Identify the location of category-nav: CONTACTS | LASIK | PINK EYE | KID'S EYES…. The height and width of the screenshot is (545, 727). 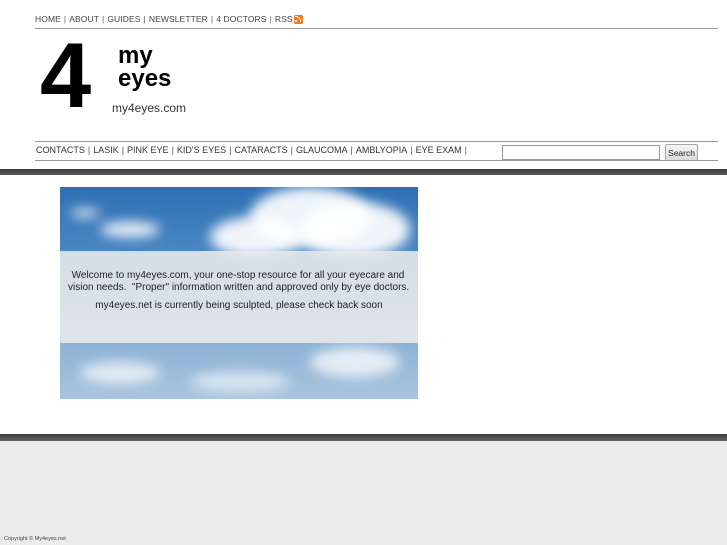
(253, 150).